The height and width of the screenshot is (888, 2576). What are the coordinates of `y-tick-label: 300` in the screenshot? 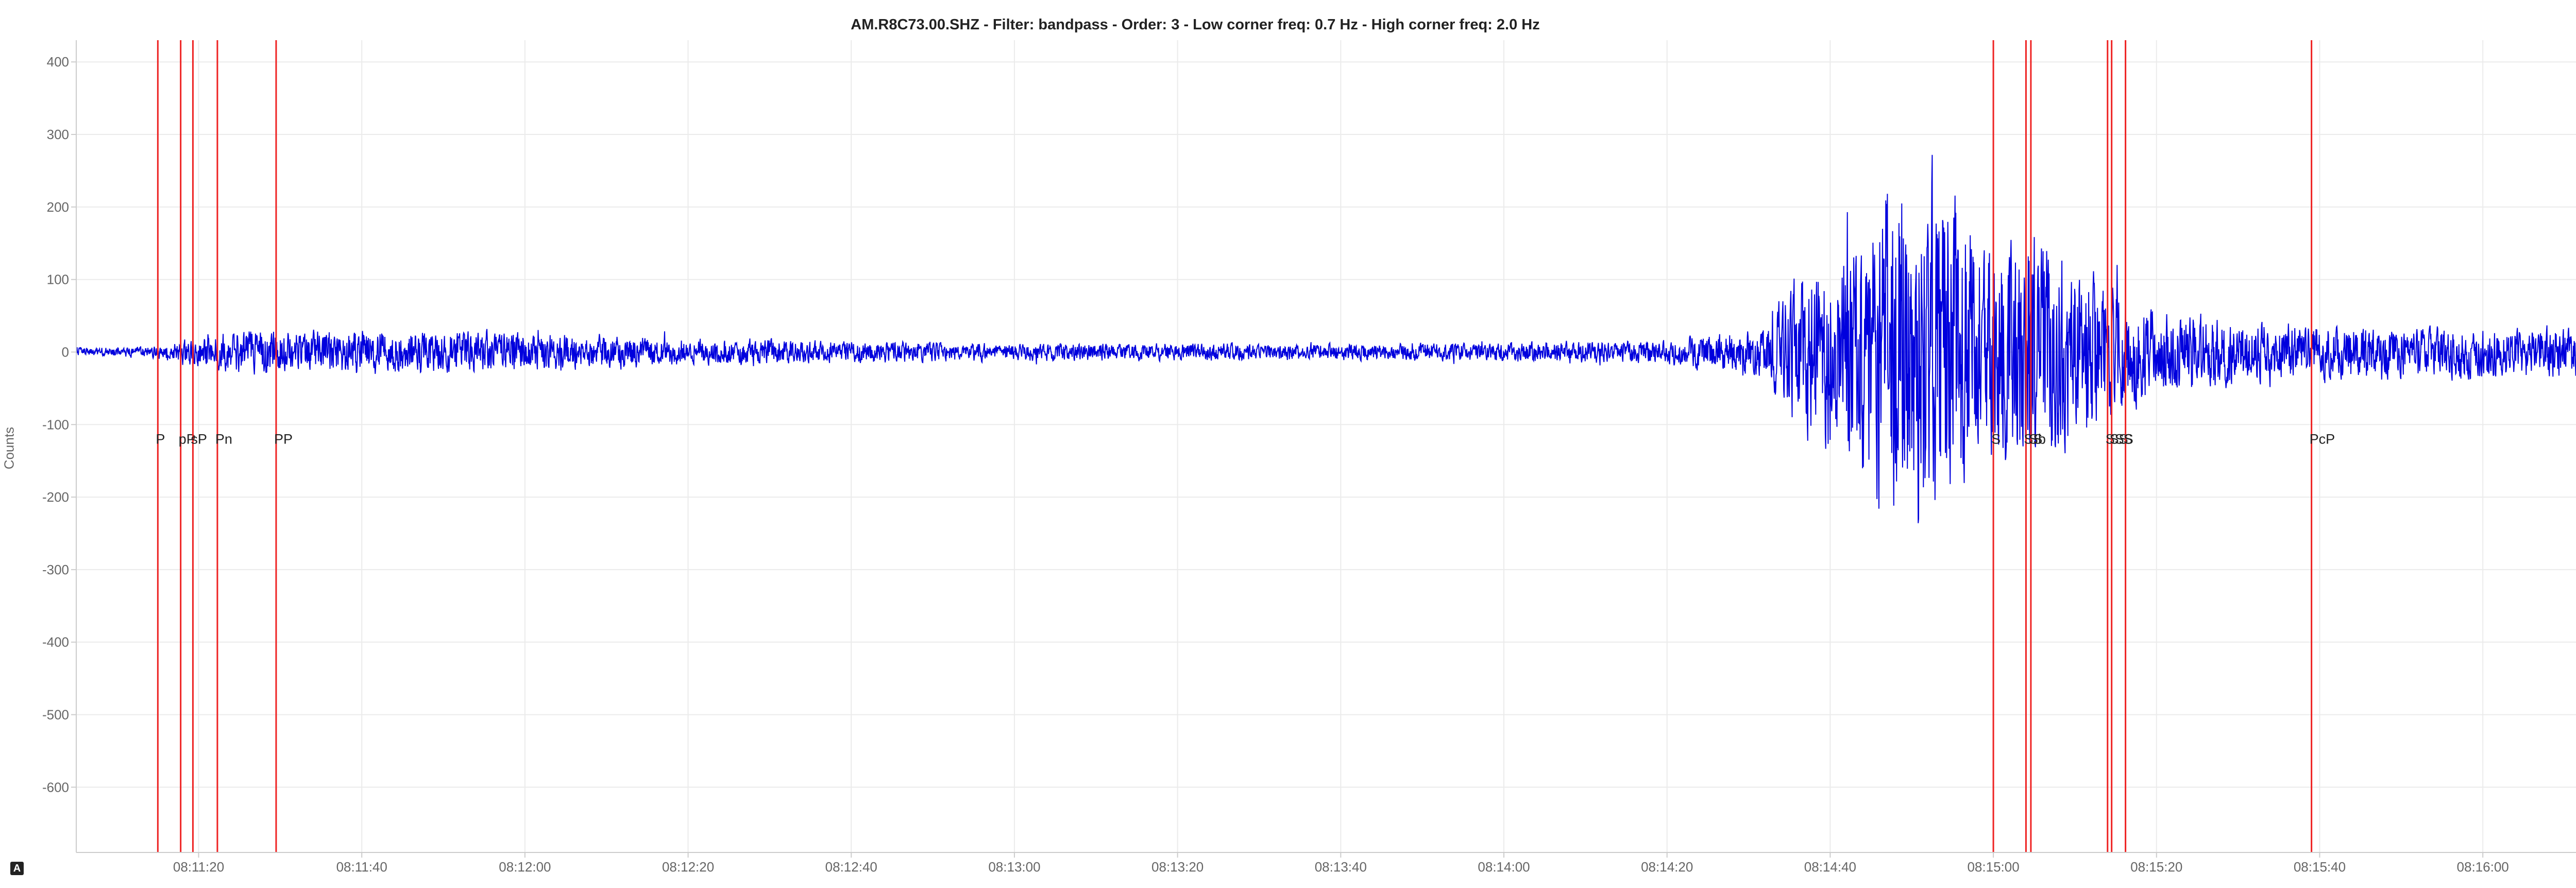 It's located at (58, 134).